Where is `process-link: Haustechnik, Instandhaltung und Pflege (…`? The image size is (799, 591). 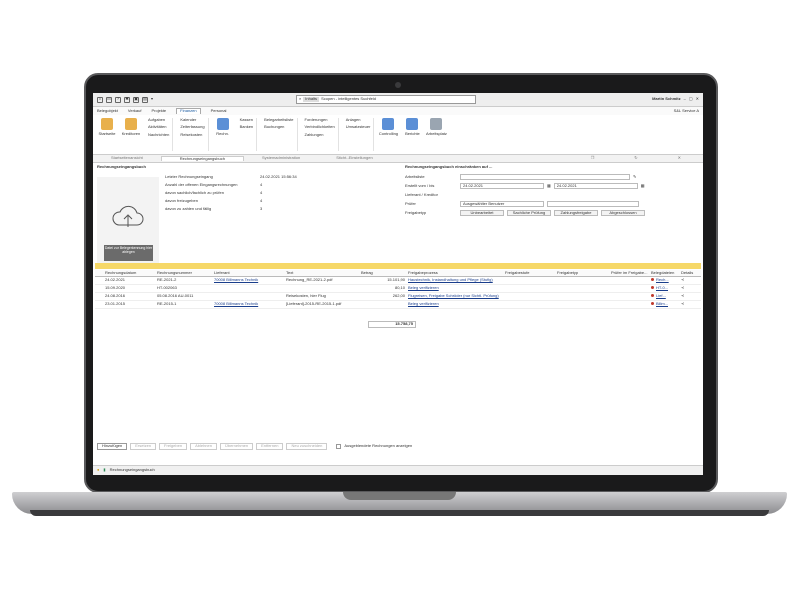 process-link: Haustechnik, Instandhaltung und Pflege (… is located at coordinates (456, 279).